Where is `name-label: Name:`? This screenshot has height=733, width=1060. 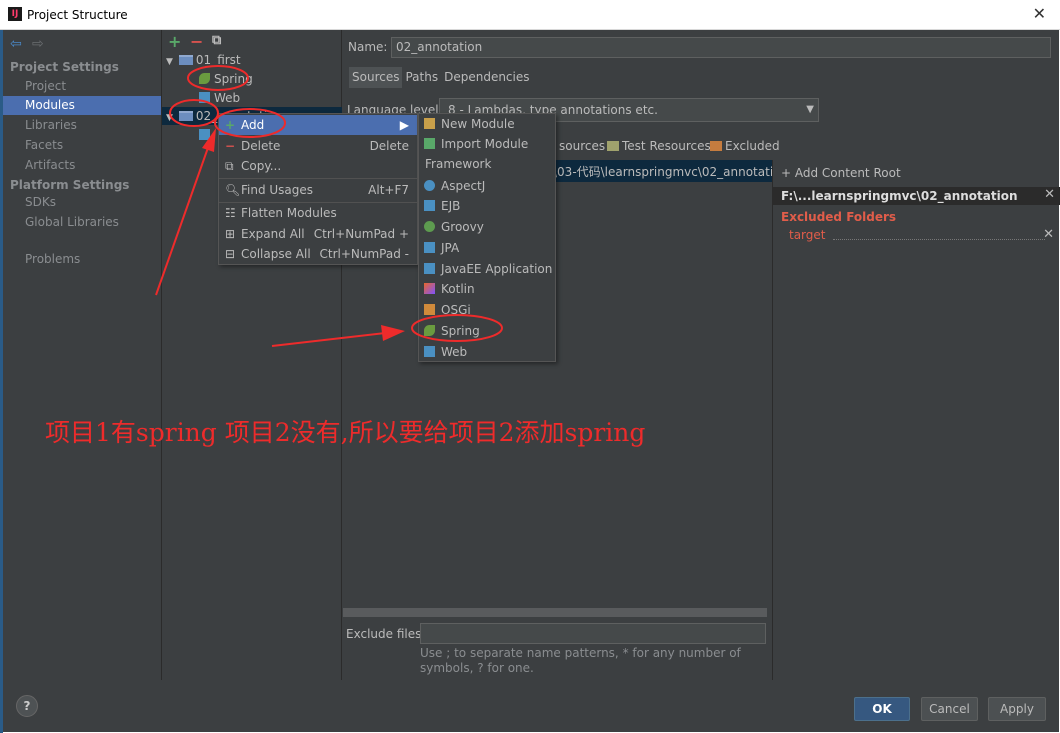 name-label: Name: is located at coordinates (368, 47).